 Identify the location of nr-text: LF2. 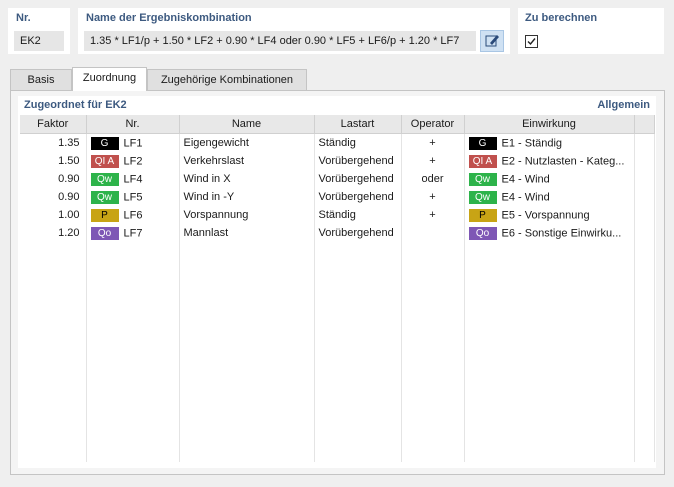
(133, 160).